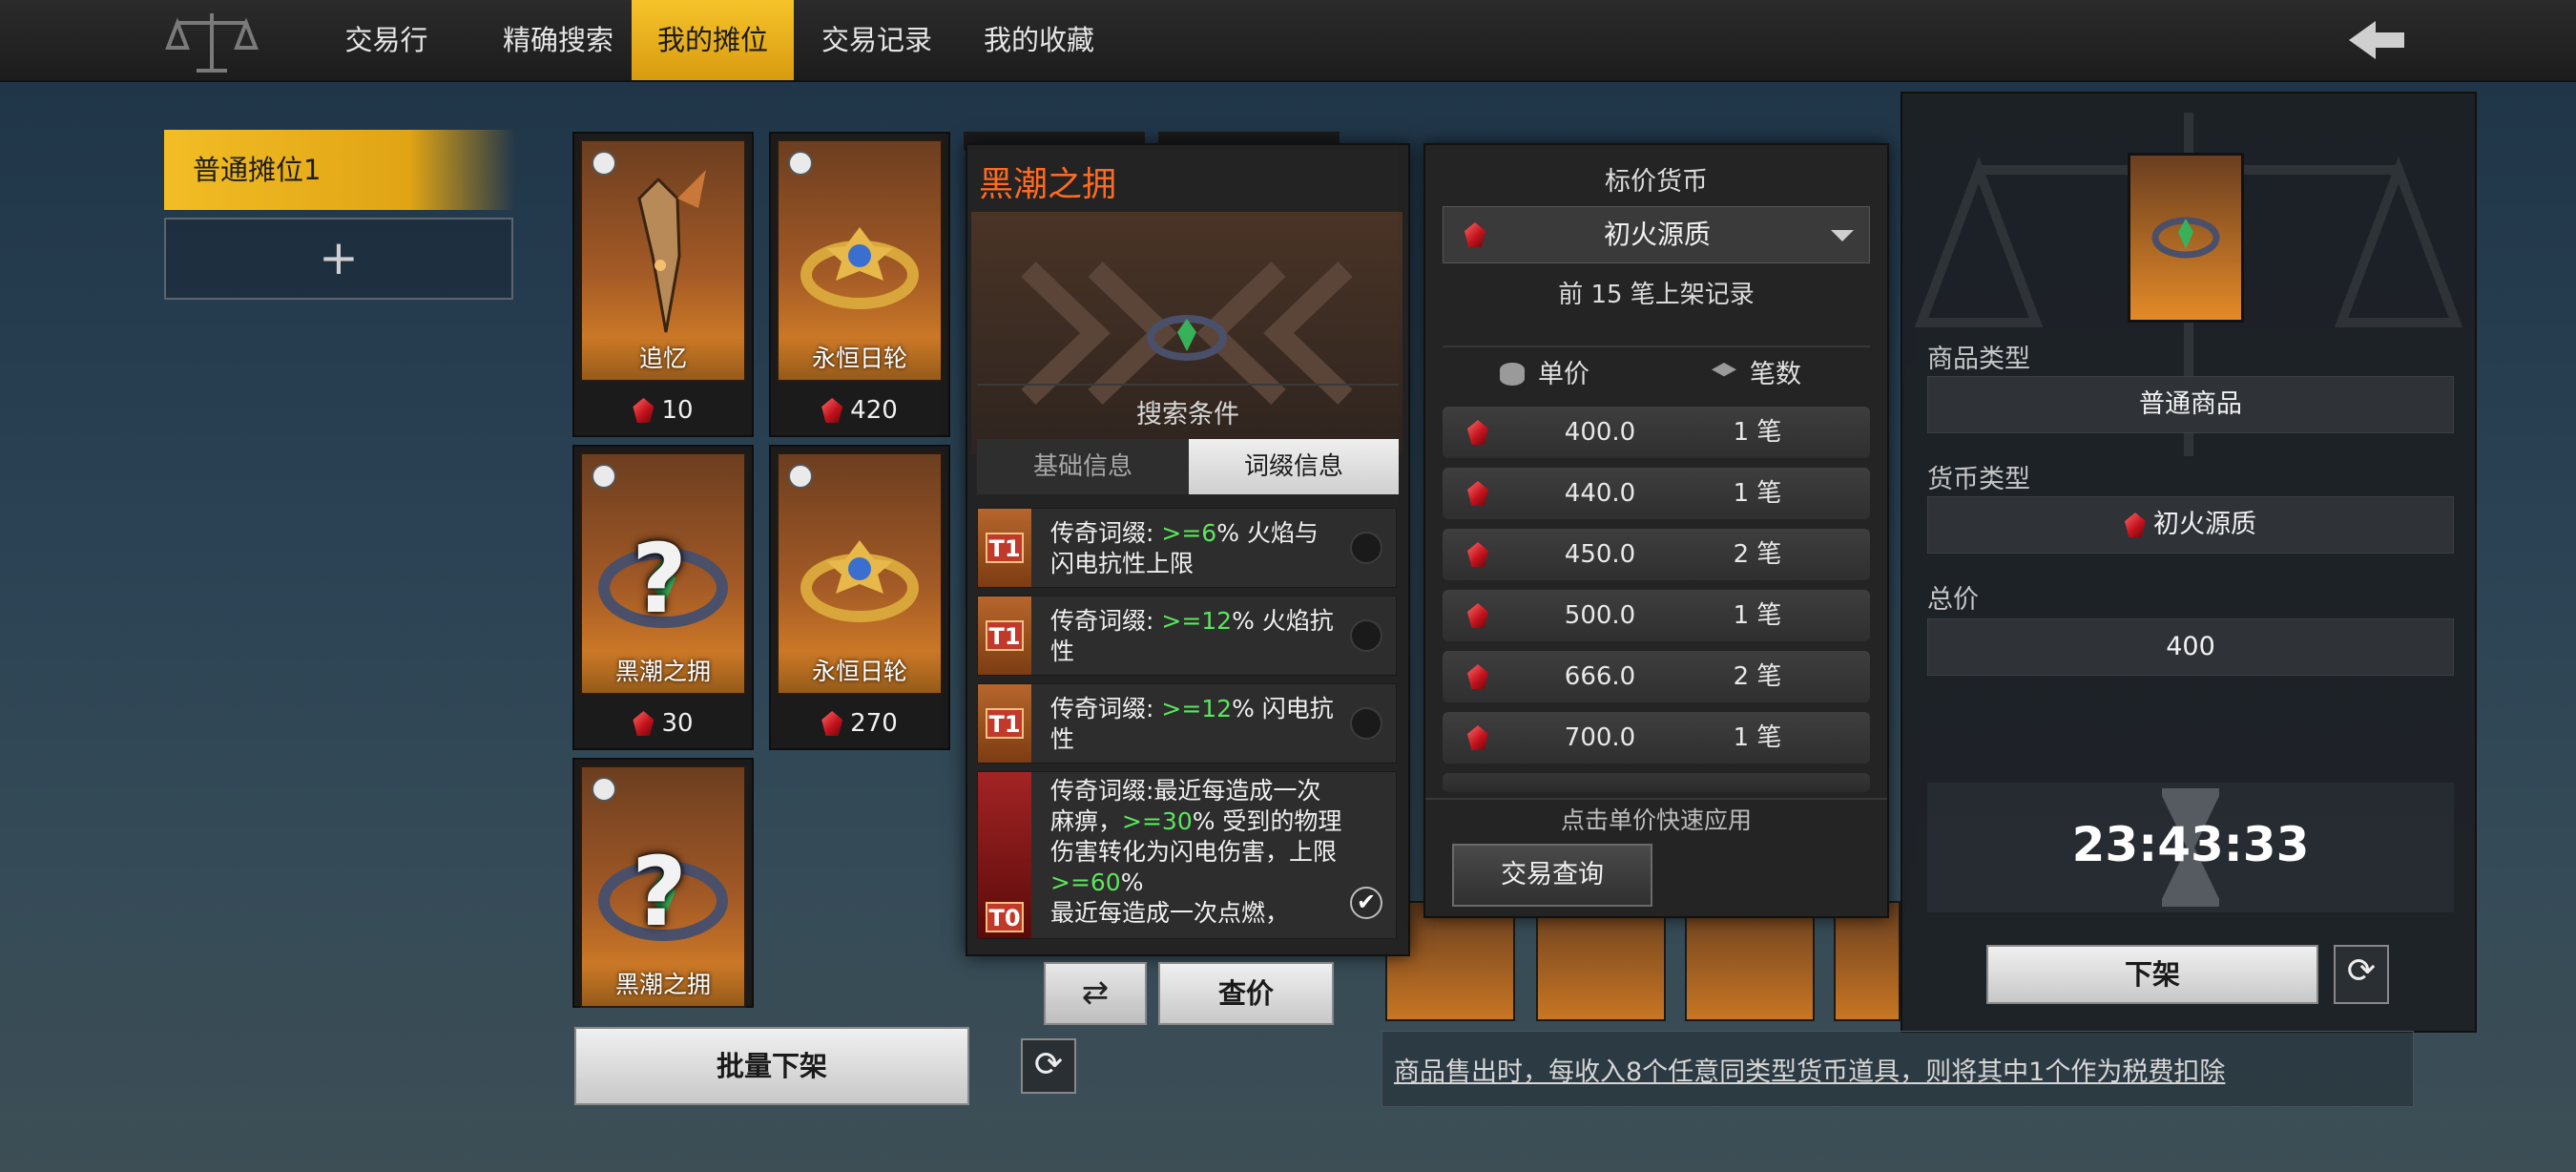 The height and width of the screenshot is (1172, 2576). What do you see at coordinates (1048, 184) in the screenshot?
I see `popup-title: 黑潮之拥` at bounding box center [1048, 184].